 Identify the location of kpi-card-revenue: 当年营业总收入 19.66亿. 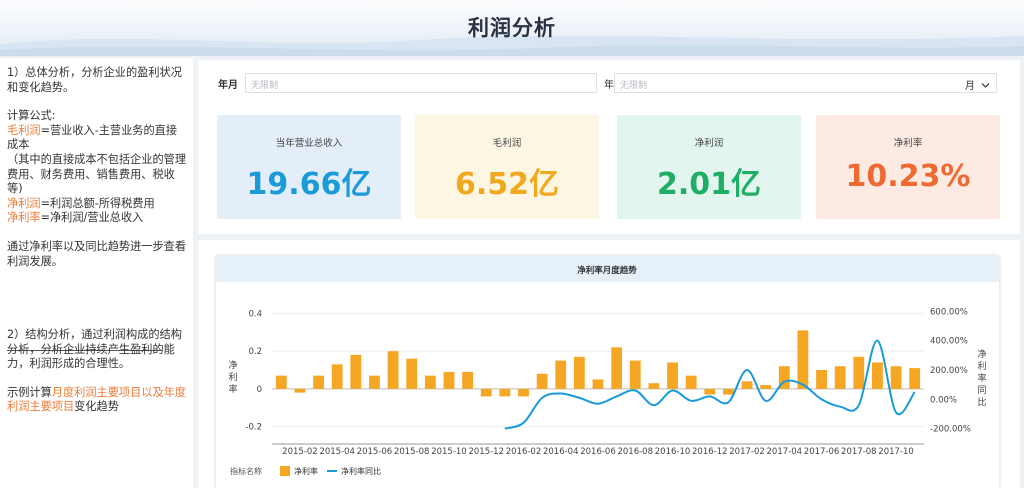
(309, 167).